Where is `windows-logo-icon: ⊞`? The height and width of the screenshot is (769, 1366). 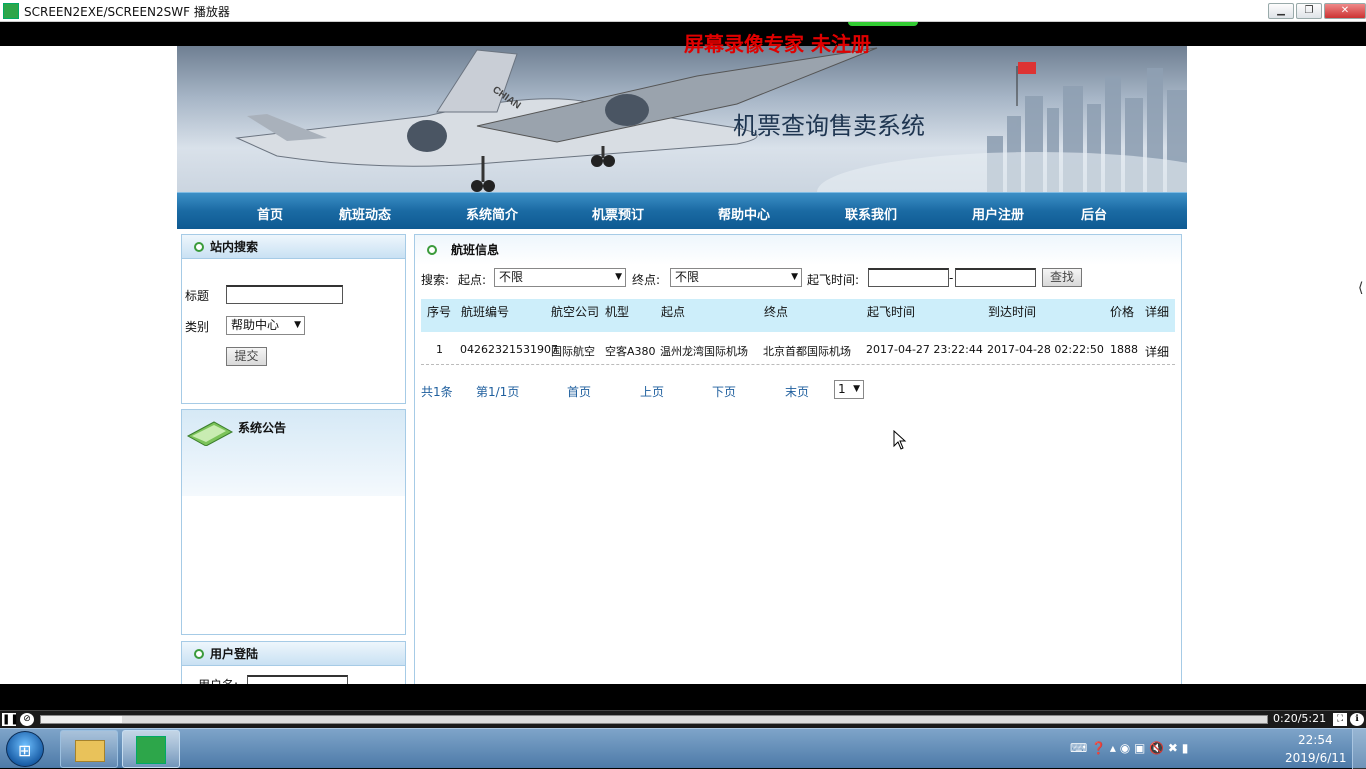 windows-logo-icon: ⊞ is located at coordinates (25, 750).